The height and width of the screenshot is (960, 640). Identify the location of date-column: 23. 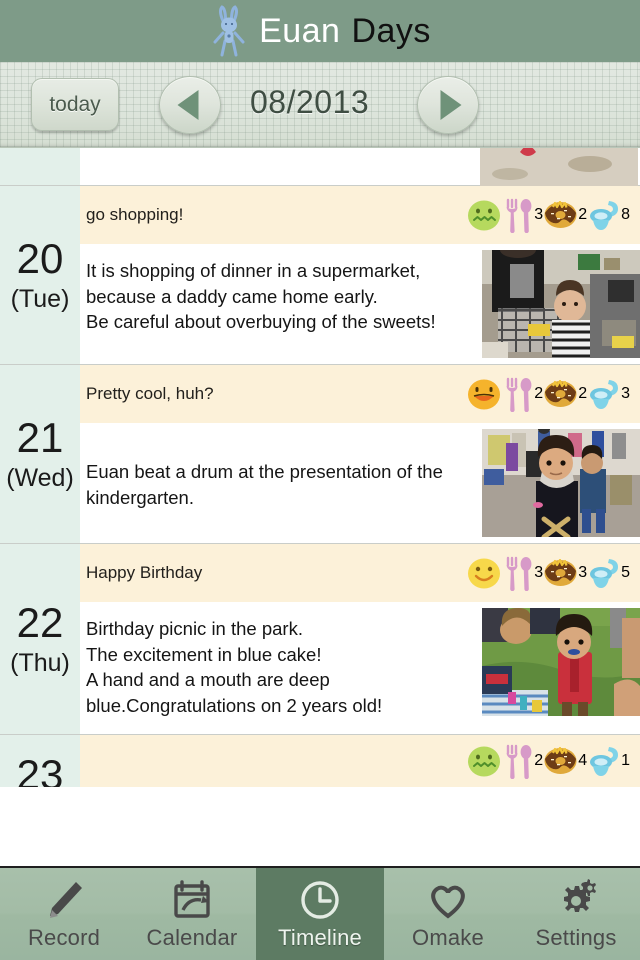
(40, 761).